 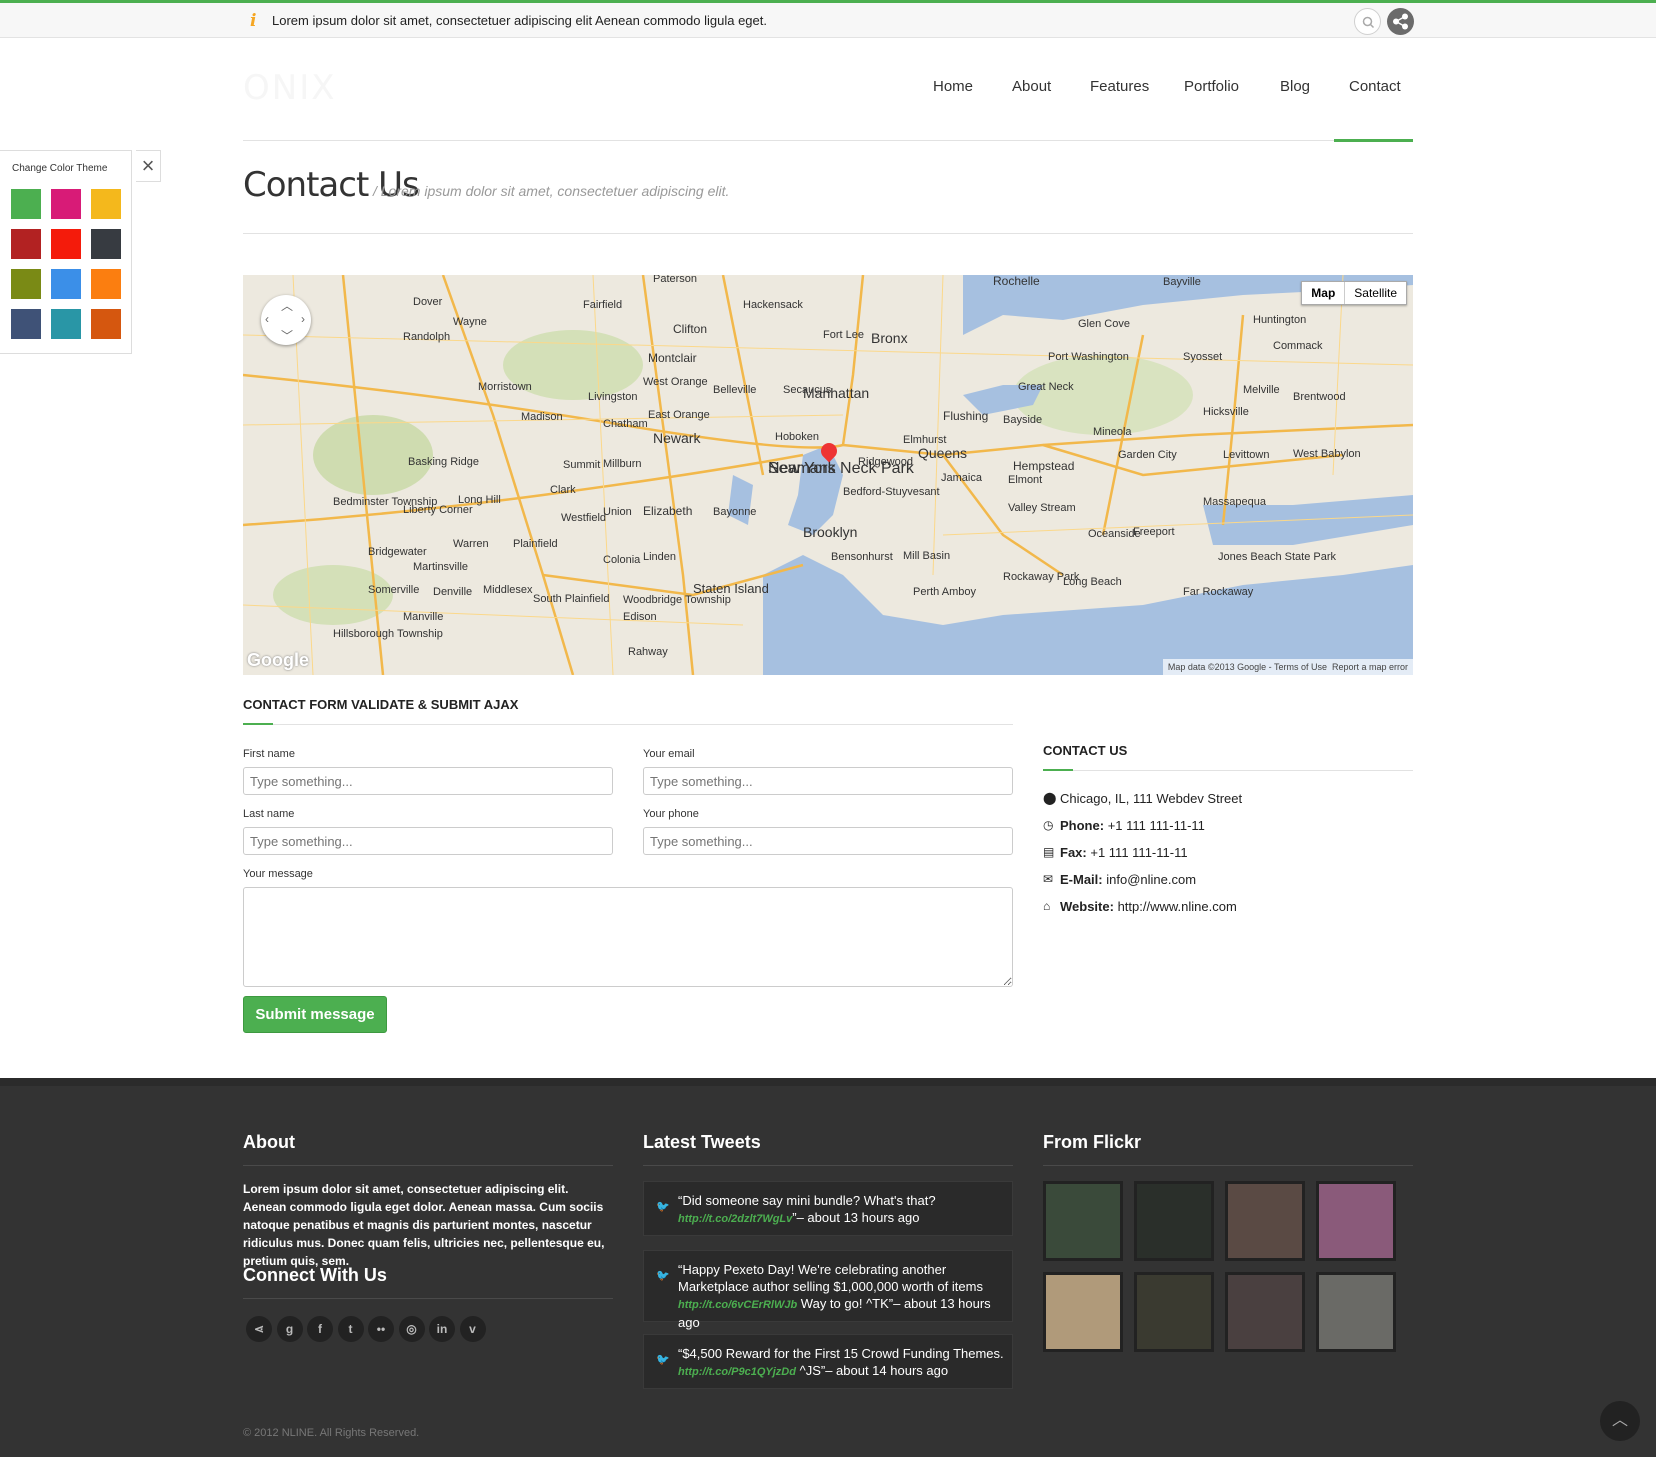 I want to click on map-type-control: Map Satellite, so click(x=1354, y=293).